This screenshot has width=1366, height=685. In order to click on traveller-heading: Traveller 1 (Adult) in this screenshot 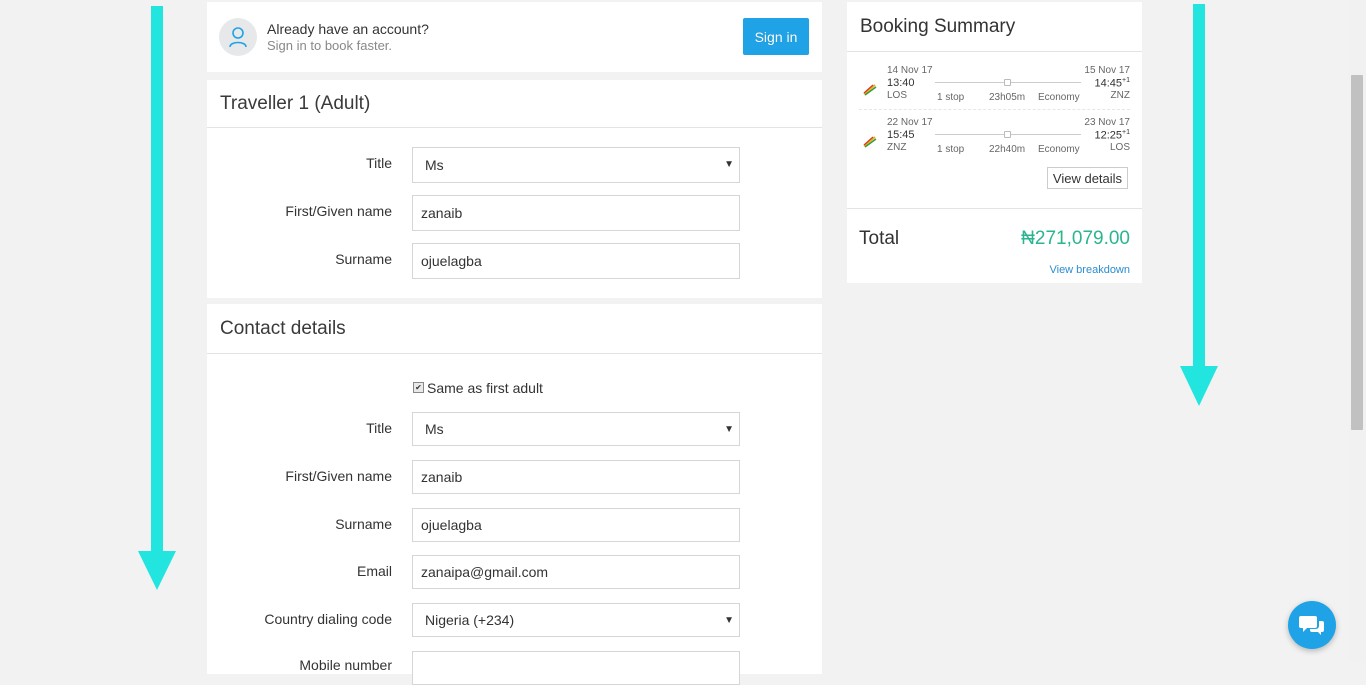, I will do `click(295, 103)`.